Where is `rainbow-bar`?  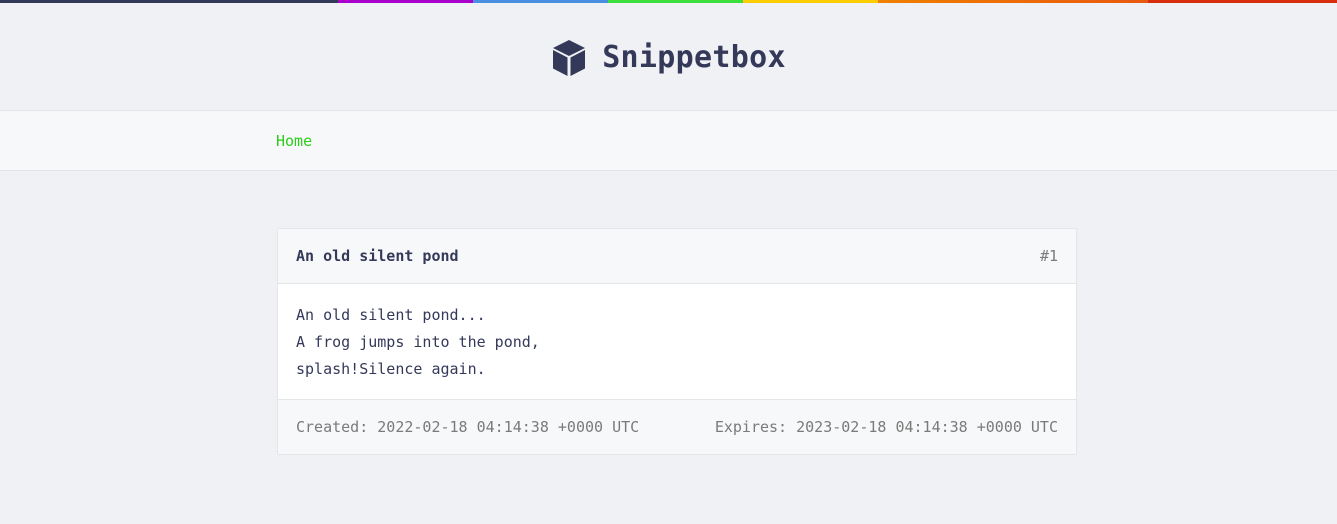
rainbow-bar is located at coordinates (668, 1).